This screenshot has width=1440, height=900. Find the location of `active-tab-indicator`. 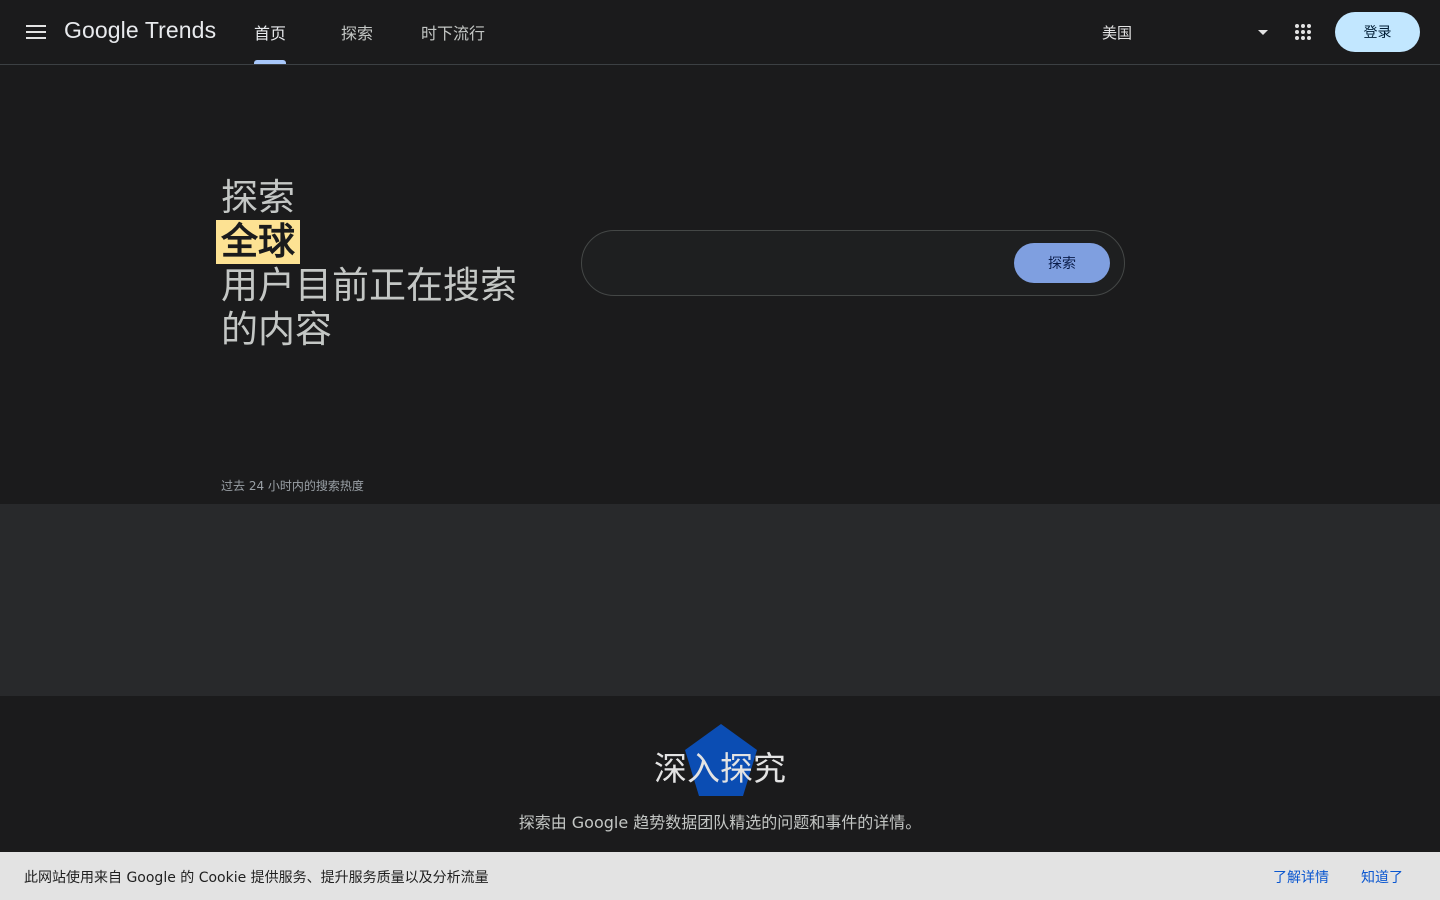

active-tab-indicator is located at coordinates (270, 62).